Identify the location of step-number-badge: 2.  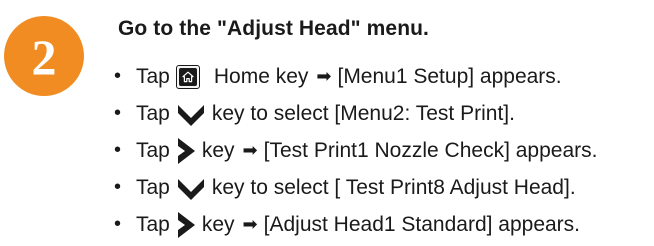
(44, 56).